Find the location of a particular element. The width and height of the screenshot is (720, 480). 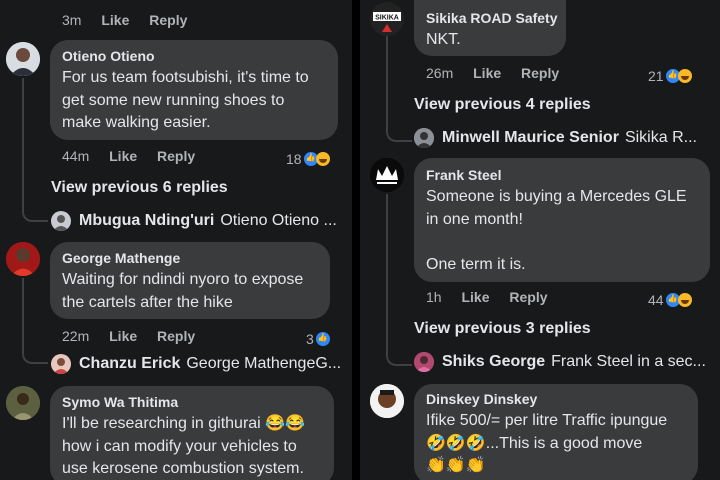

comment-line: get some new running shoes to is located at coordinates (173, 100).